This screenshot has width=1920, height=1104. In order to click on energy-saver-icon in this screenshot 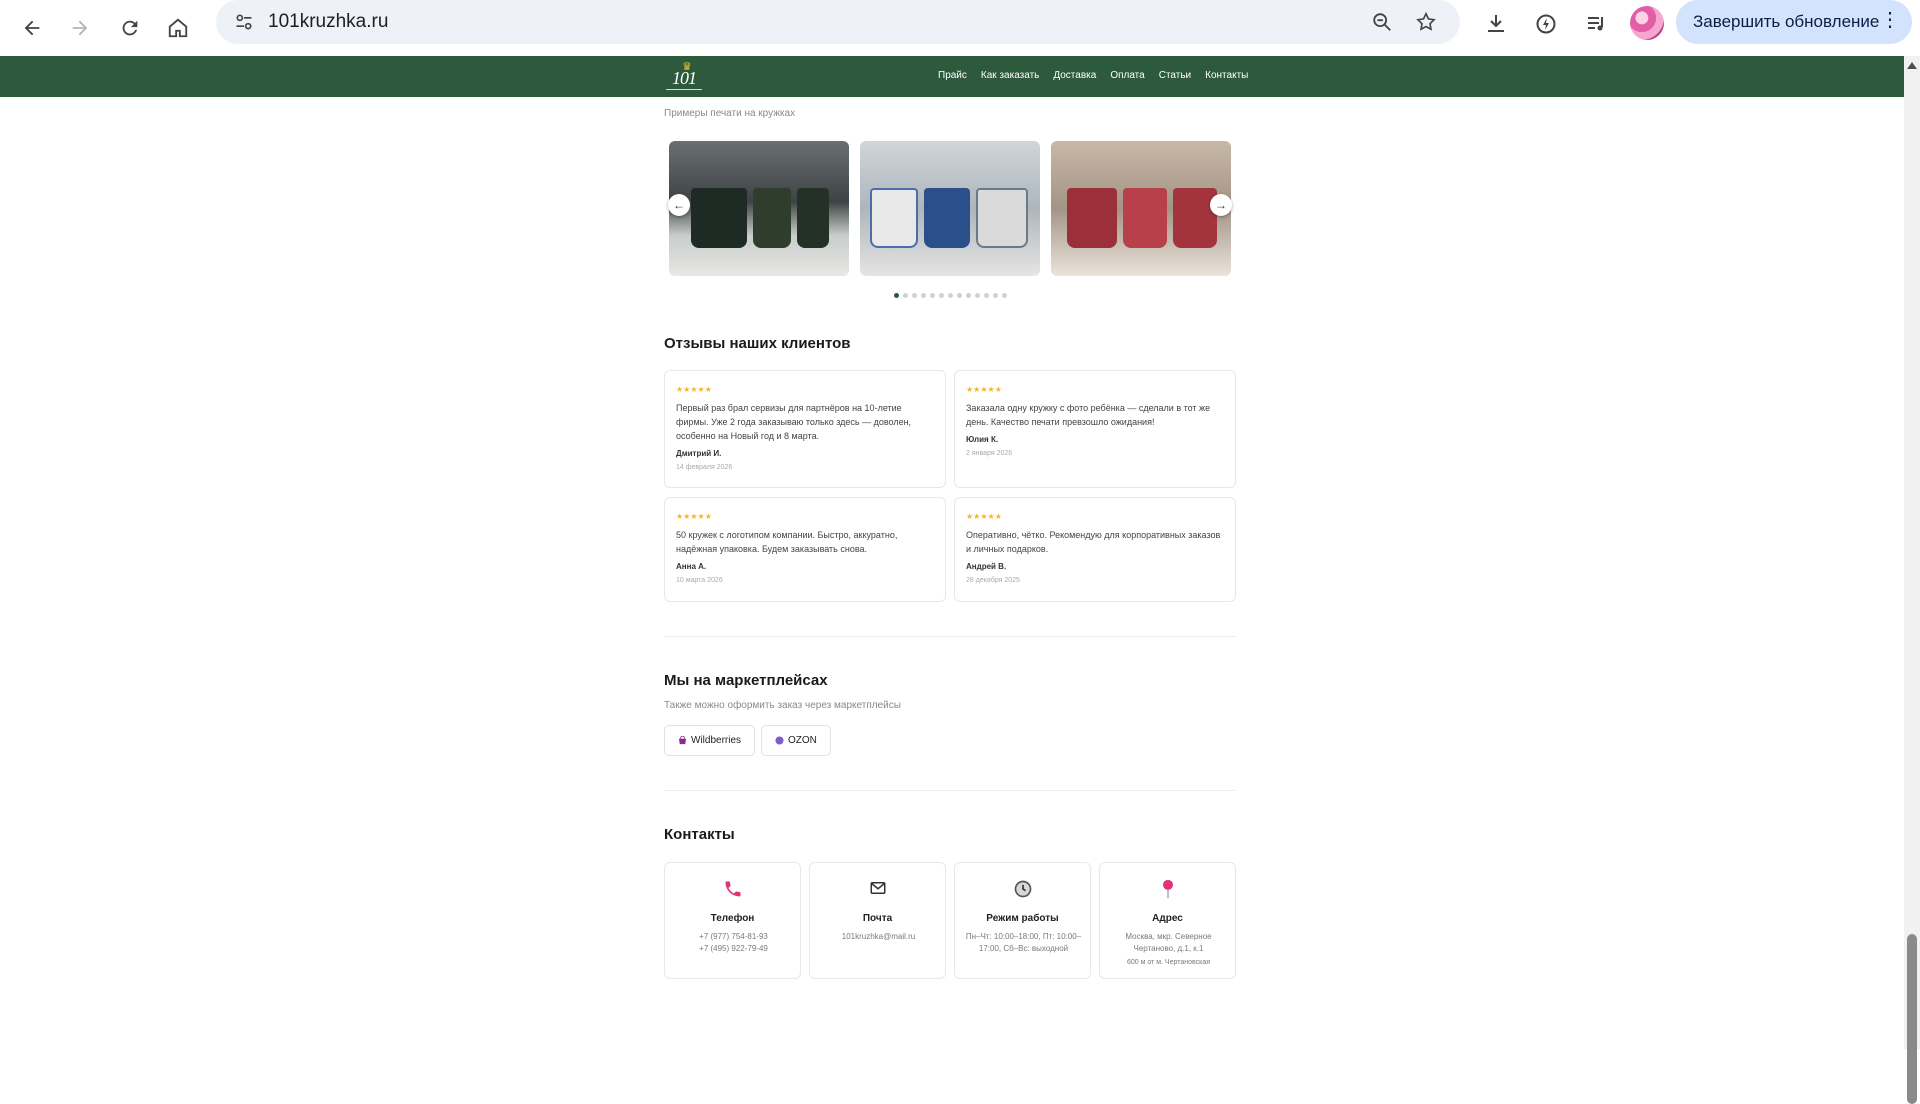, I will do `click(1546, 24)`.